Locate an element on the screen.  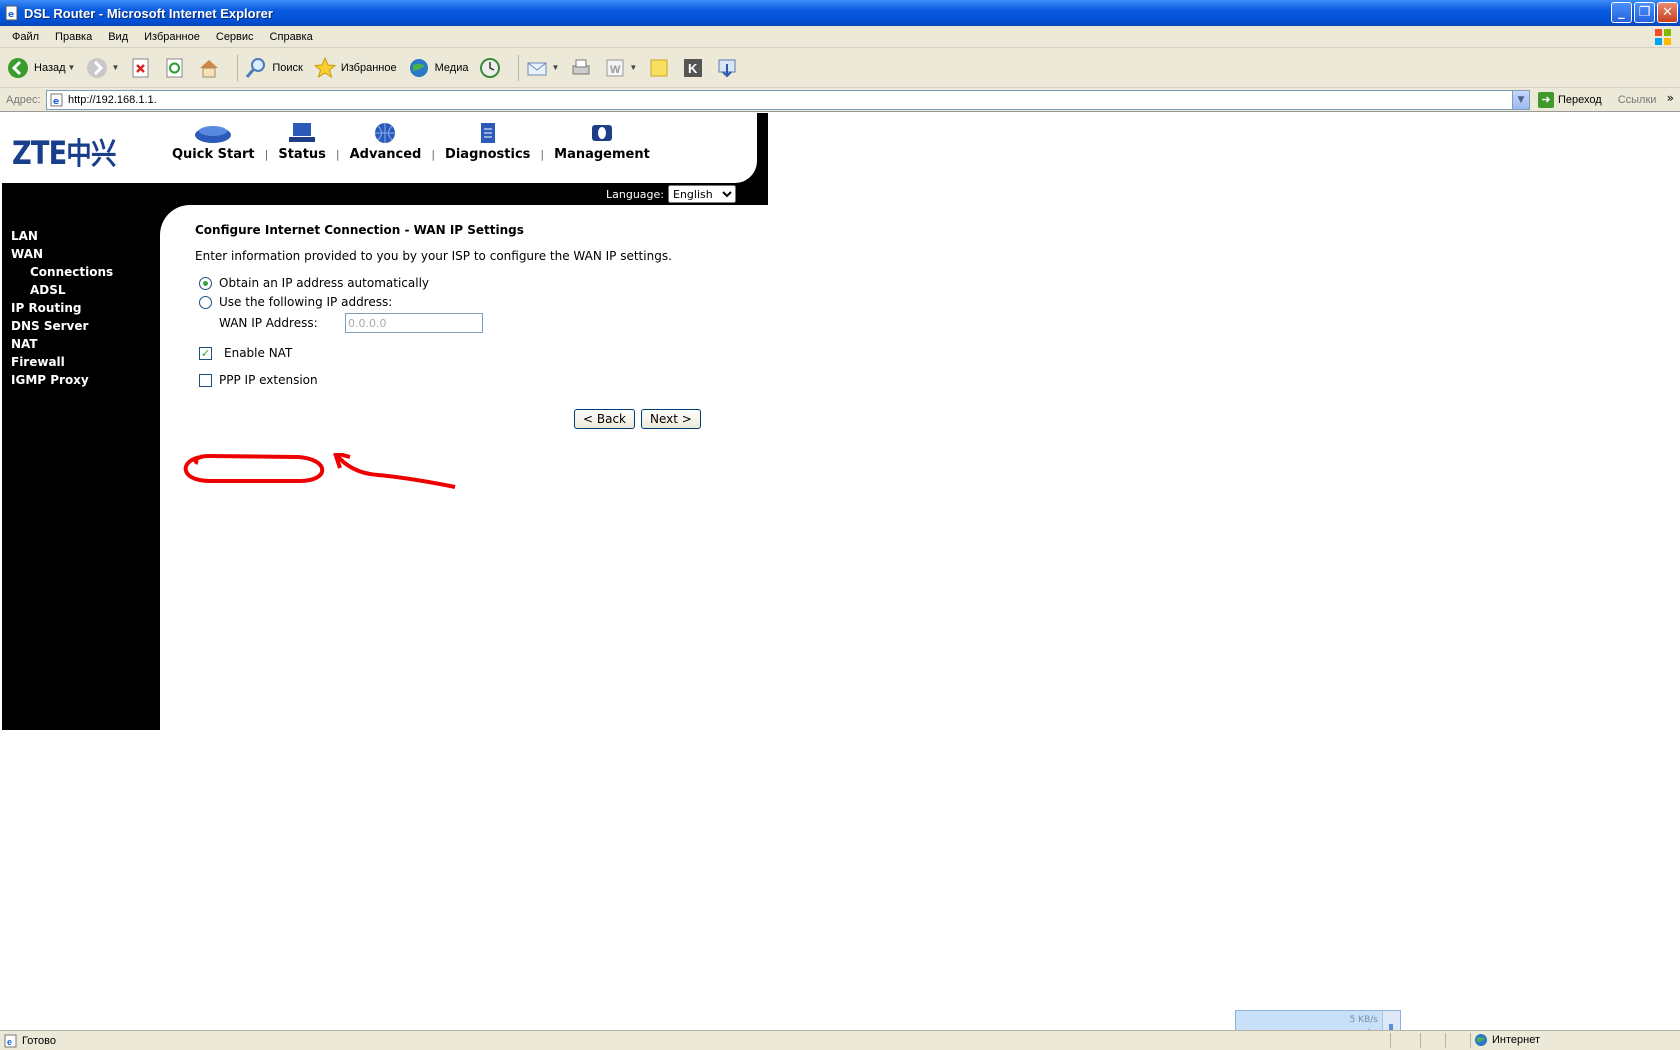
zte-logo: ZTE中兴 is located at coordinates (64, 151).